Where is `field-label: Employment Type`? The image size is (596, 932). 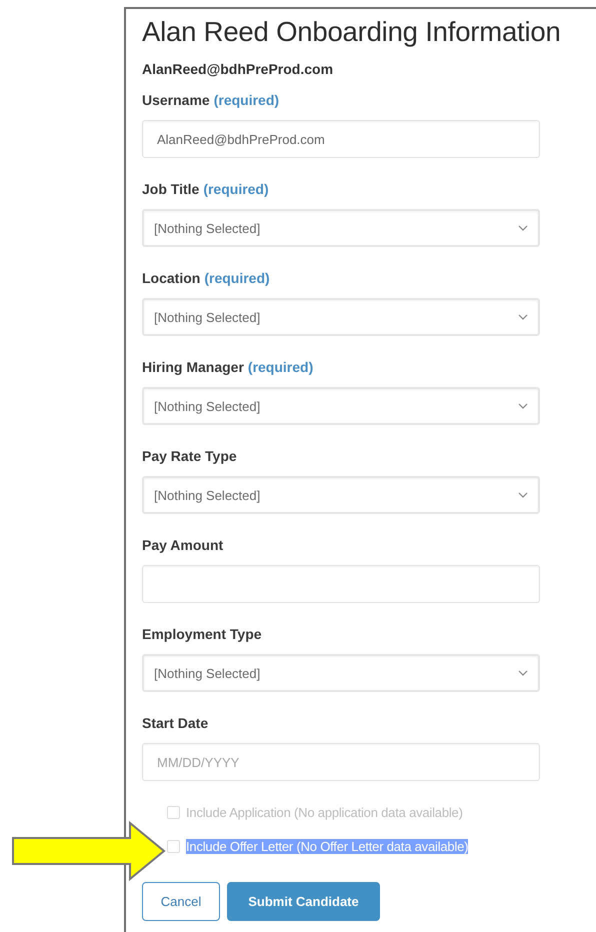
field-label: Employment Type is located at coordinates (202, 634).